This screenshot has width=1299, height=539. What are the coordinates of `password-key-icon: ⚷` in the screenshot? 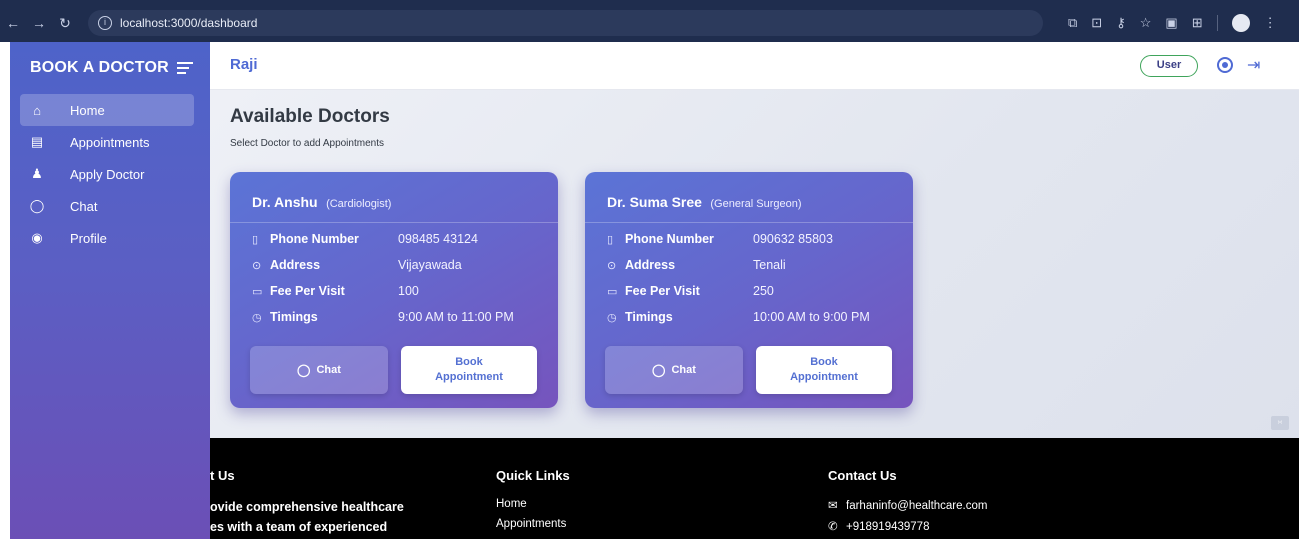 It's located at (1121, 23).